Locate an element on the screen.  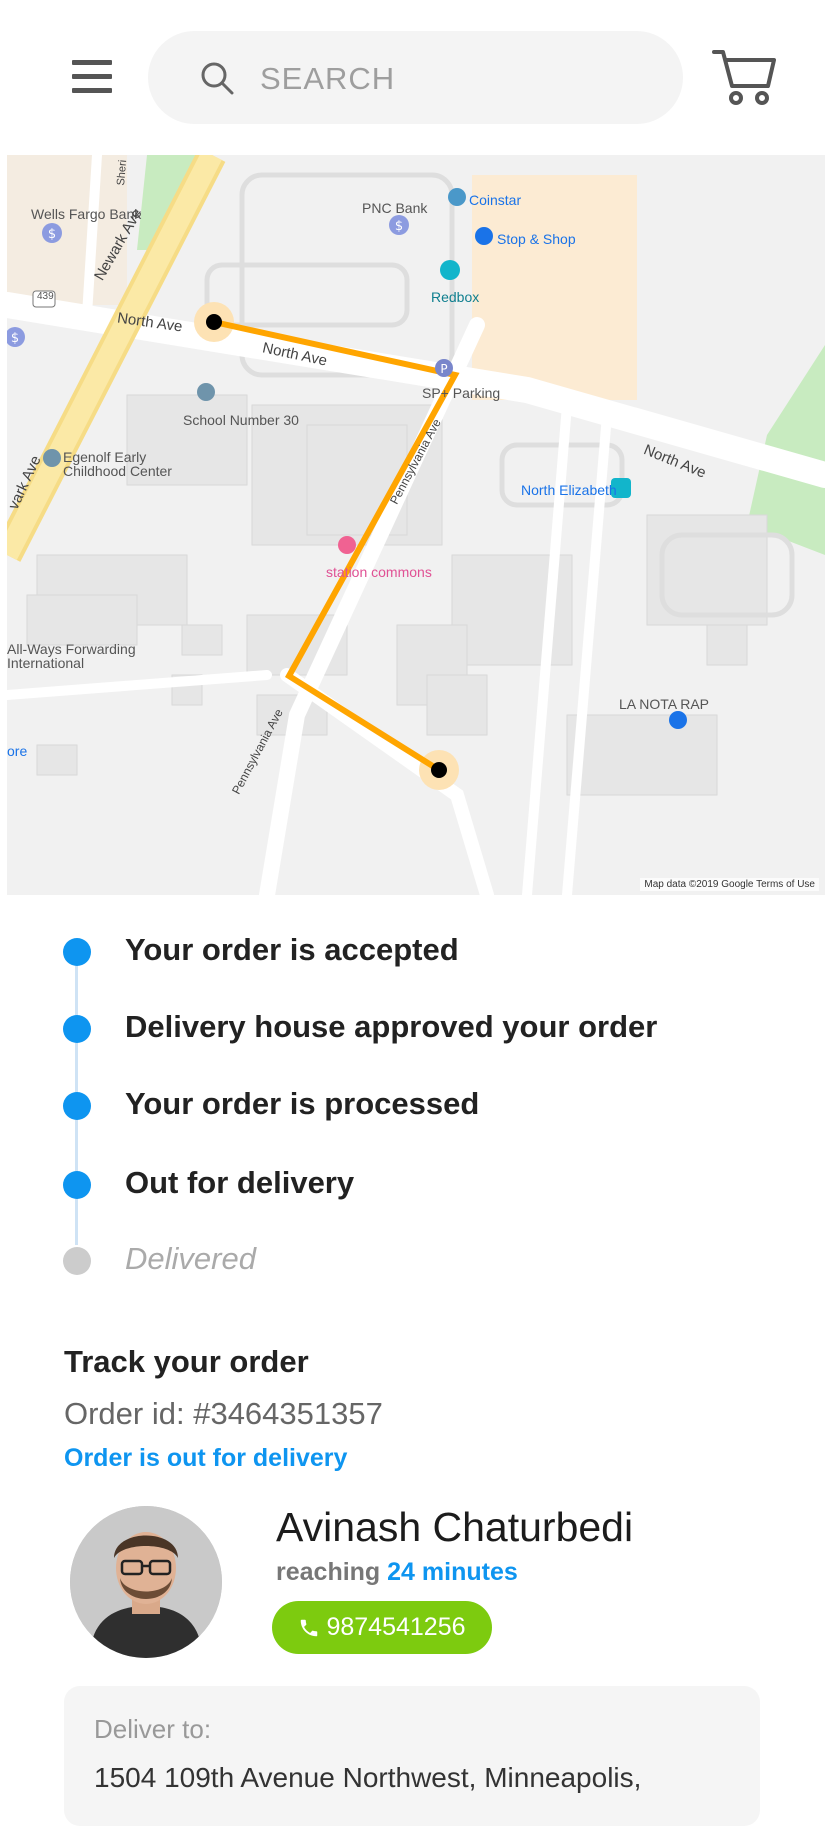
eta-prefix: reaching is located at coordinates (328, 1572).